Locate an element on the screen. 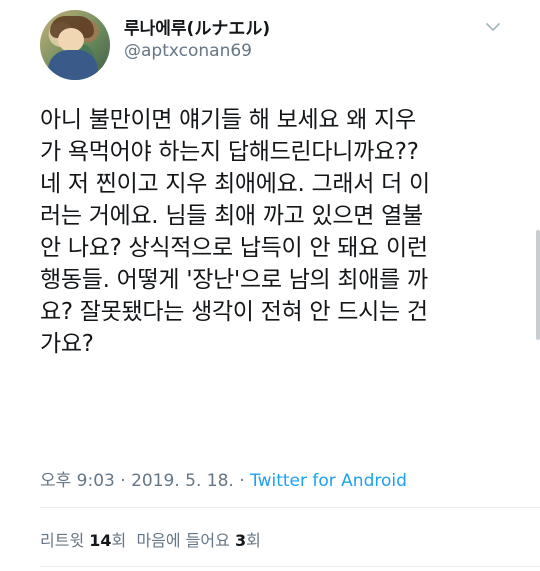  retweet-label: 리트윗 is located at coordinates (62, 540).